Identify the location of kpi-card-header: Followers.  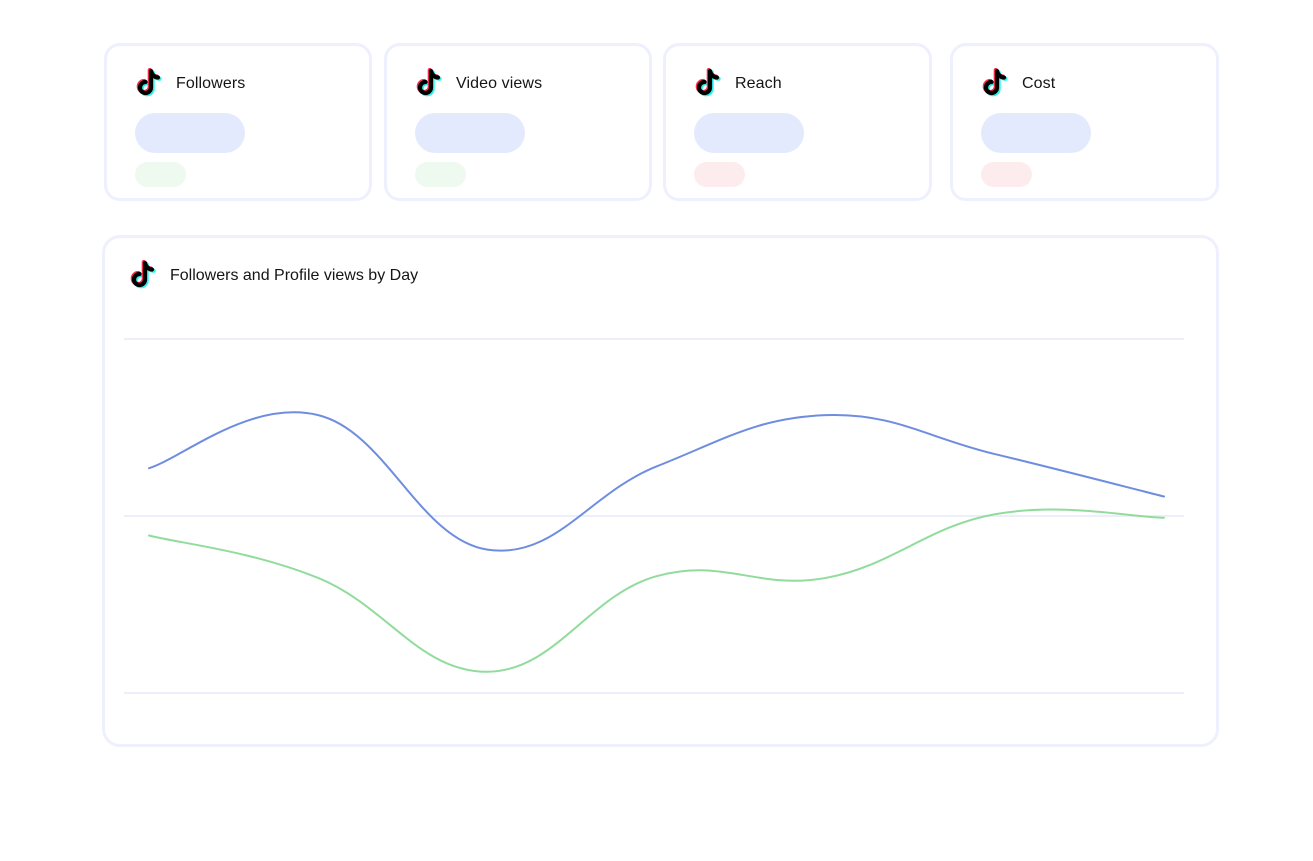
(190, 84).